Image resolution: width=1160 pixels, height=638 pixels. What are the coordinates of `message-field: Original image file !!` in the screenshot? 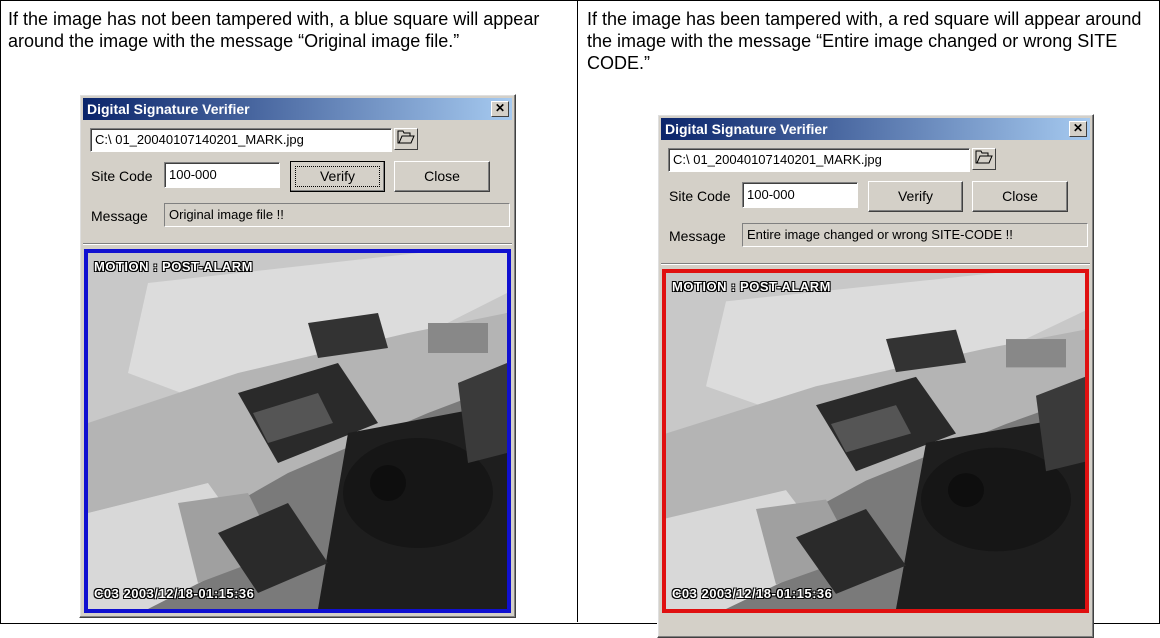 It's located at (337, 215).